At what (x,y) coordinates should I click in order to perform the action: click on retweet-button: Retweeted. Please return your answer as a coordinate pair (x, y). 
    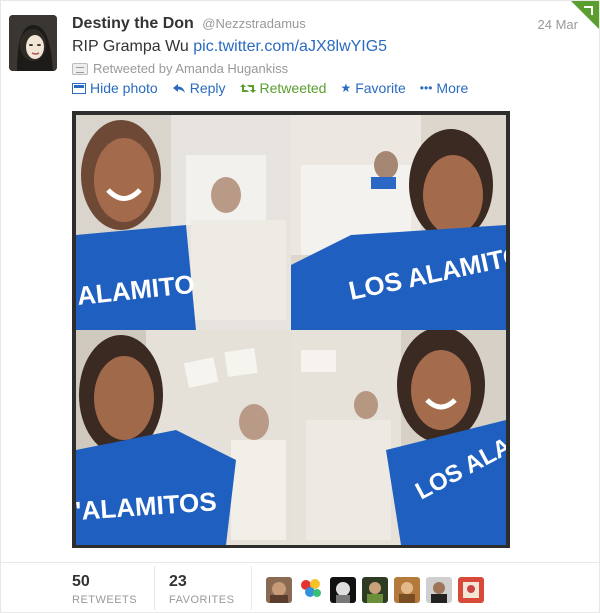
    Looking at the image, I should click on (283, 88).